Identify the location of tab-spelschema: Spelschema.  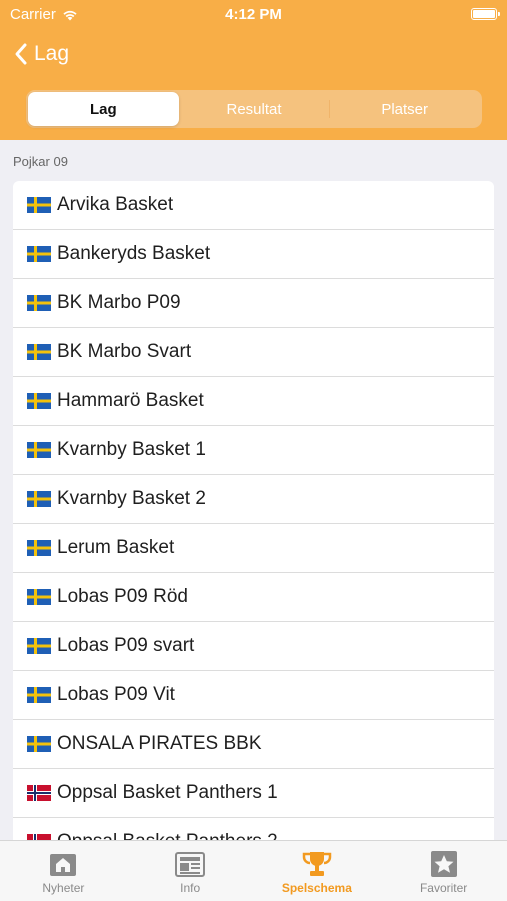
(317, 871).